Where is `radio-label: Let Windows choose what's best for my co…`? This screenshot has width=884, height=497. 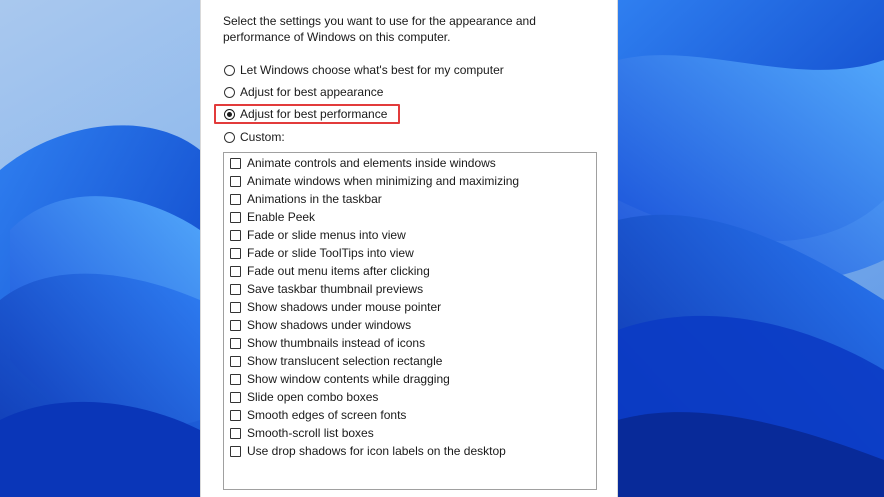
radio-label: Let Windows choose what's best for my co… is located at coordinates (372, 70).